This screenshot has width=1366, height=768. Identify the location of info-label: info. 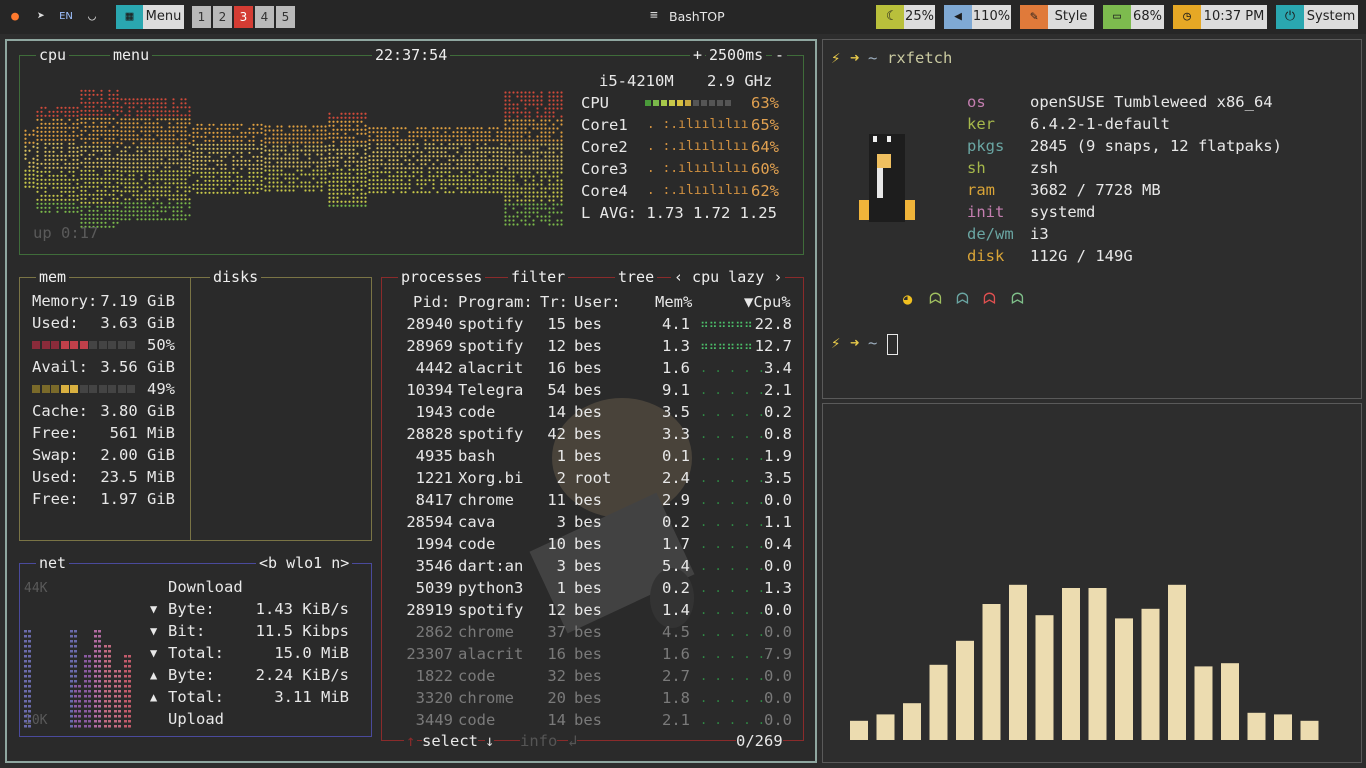
(538, 741).